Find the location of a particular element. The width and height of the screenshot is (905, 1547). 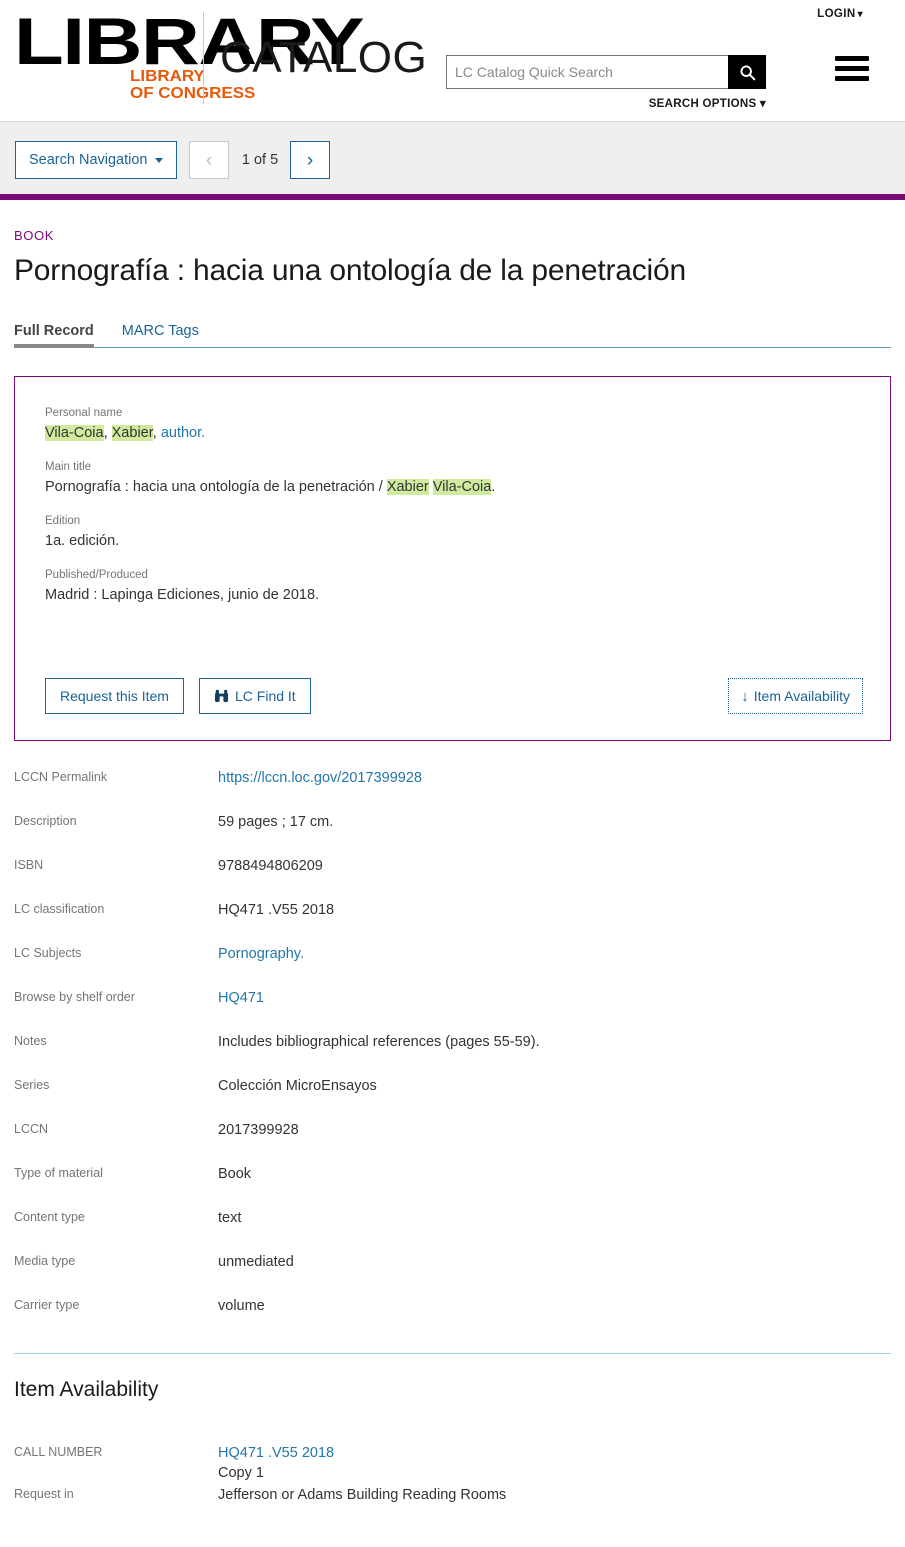

metadata-row: Media type unmediated is located at coordinates (452, 1273).